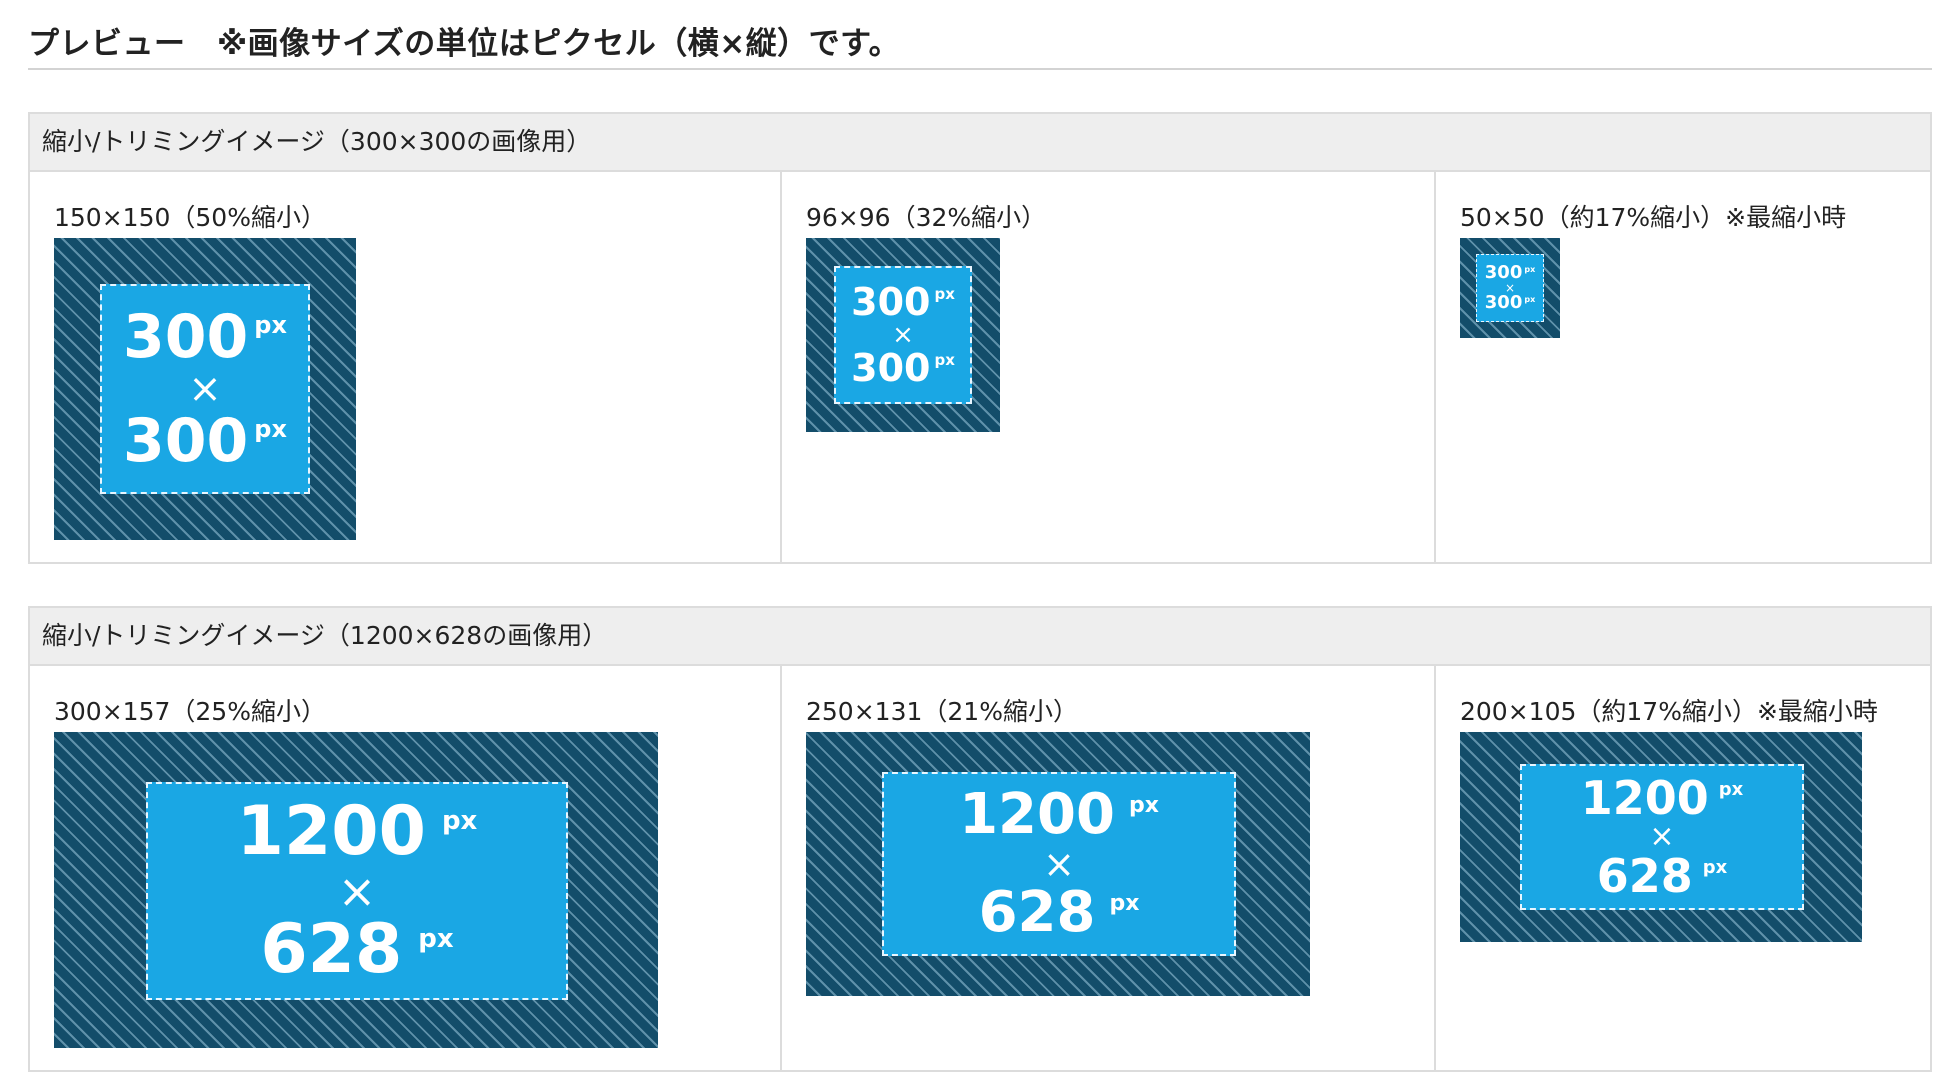 The height and width of the screenshot is (1082, 1946). What do you see at coordinates (406, 368) in the screenshot?
I see `preview-cell-150x150: 150×150（50%縮小） 300 px × 300 px` at bounding box center [406, 368].